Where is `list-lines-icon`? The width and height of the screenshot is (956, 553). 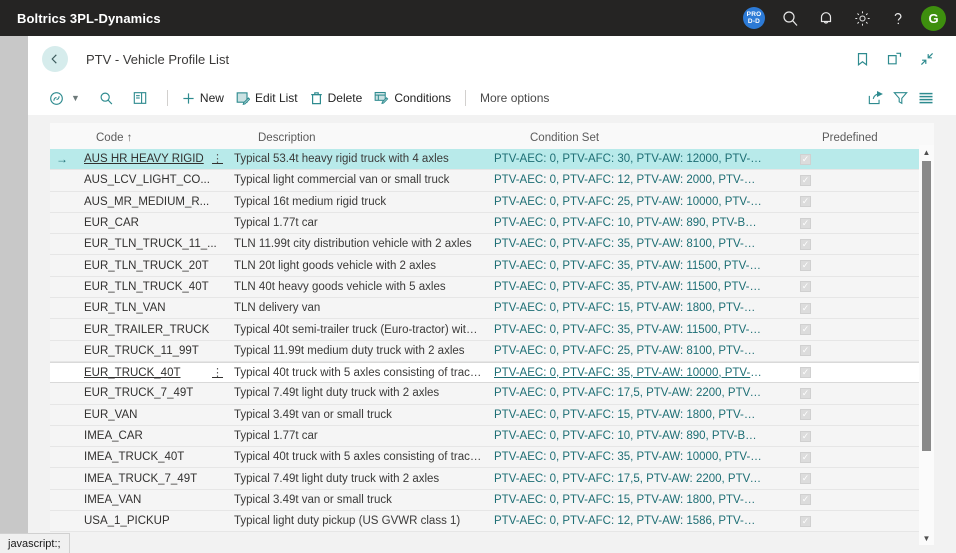 list-lines-icon is located at coordinates (926, 98).